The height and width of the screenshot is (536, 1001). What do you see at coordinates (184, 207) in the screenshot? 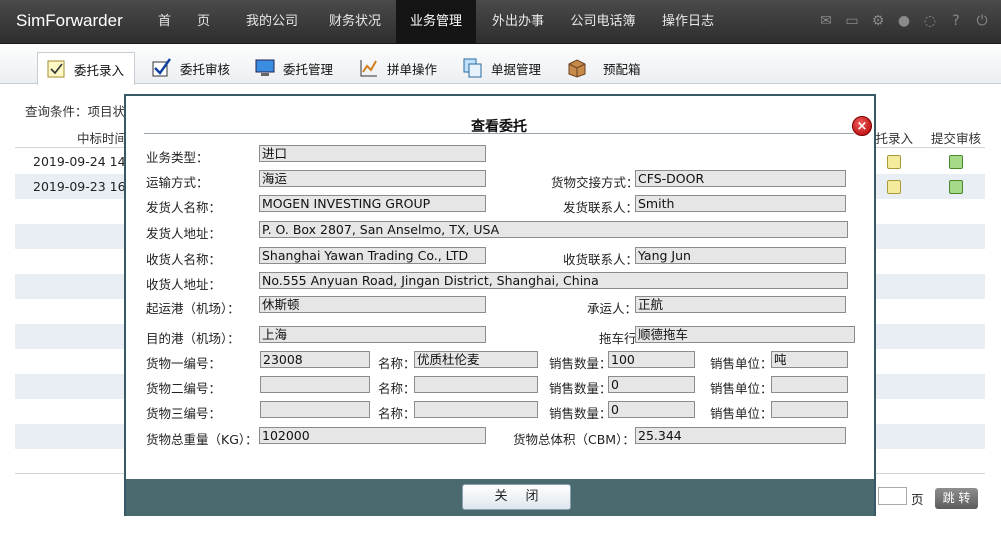
I see `shipper-name-label: 发货人名称：` at bounding box center [184, 207].